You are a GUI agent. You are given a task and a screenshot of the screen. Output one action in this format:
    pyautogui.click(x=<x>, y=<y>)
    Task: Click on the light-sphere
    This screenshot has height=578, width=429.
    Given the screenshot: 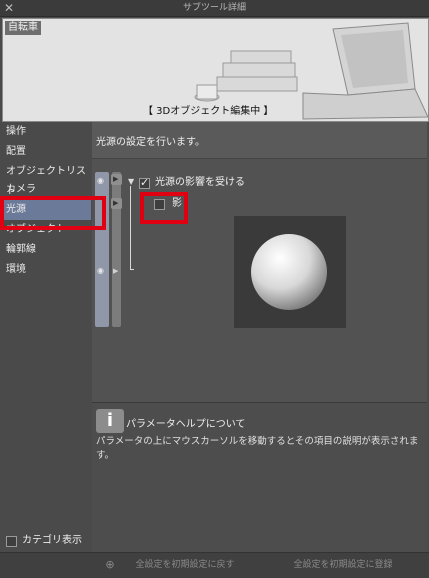 What is the action you would take?
    pyautogui.click(x=290, y=272)
    